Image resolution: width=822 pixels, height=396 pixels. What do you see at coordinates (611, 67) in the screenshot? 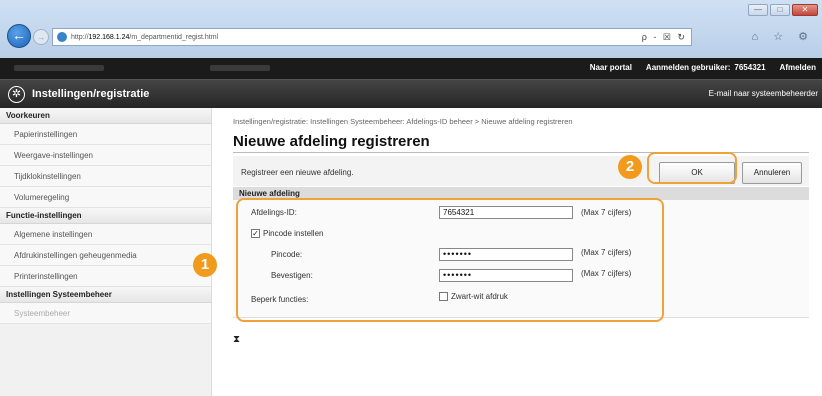
I see `portal-link: Naar portal` at bounding box center [611, 67].